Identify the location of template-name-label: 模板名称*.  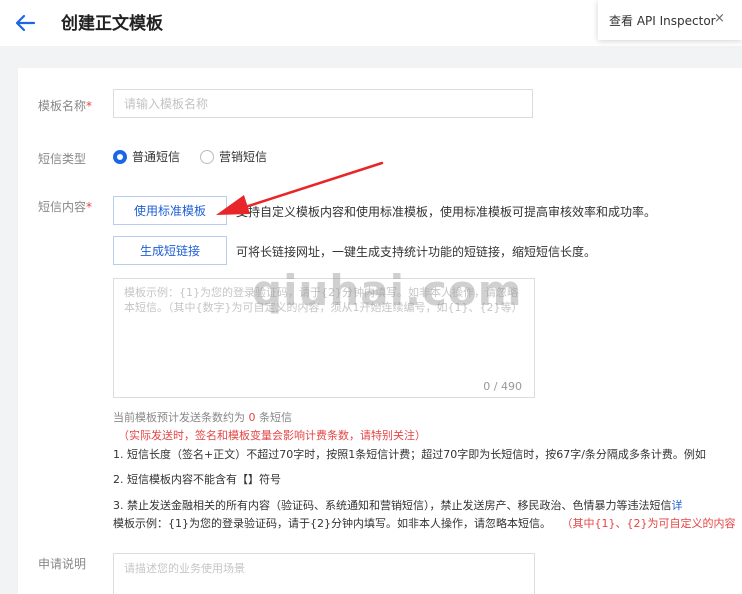
(65, 106).